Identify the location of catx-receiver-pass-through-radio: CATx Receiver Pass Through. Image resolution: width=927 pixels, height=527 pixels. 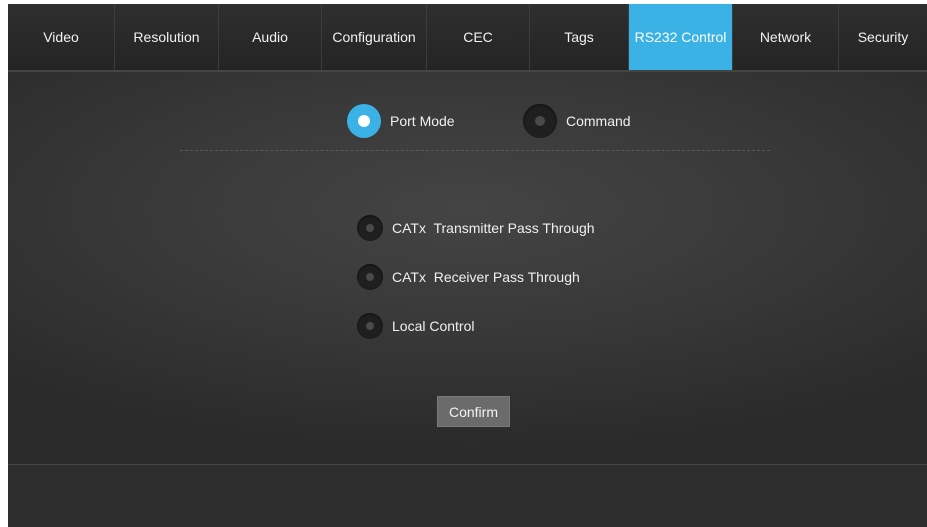
(468, 277).